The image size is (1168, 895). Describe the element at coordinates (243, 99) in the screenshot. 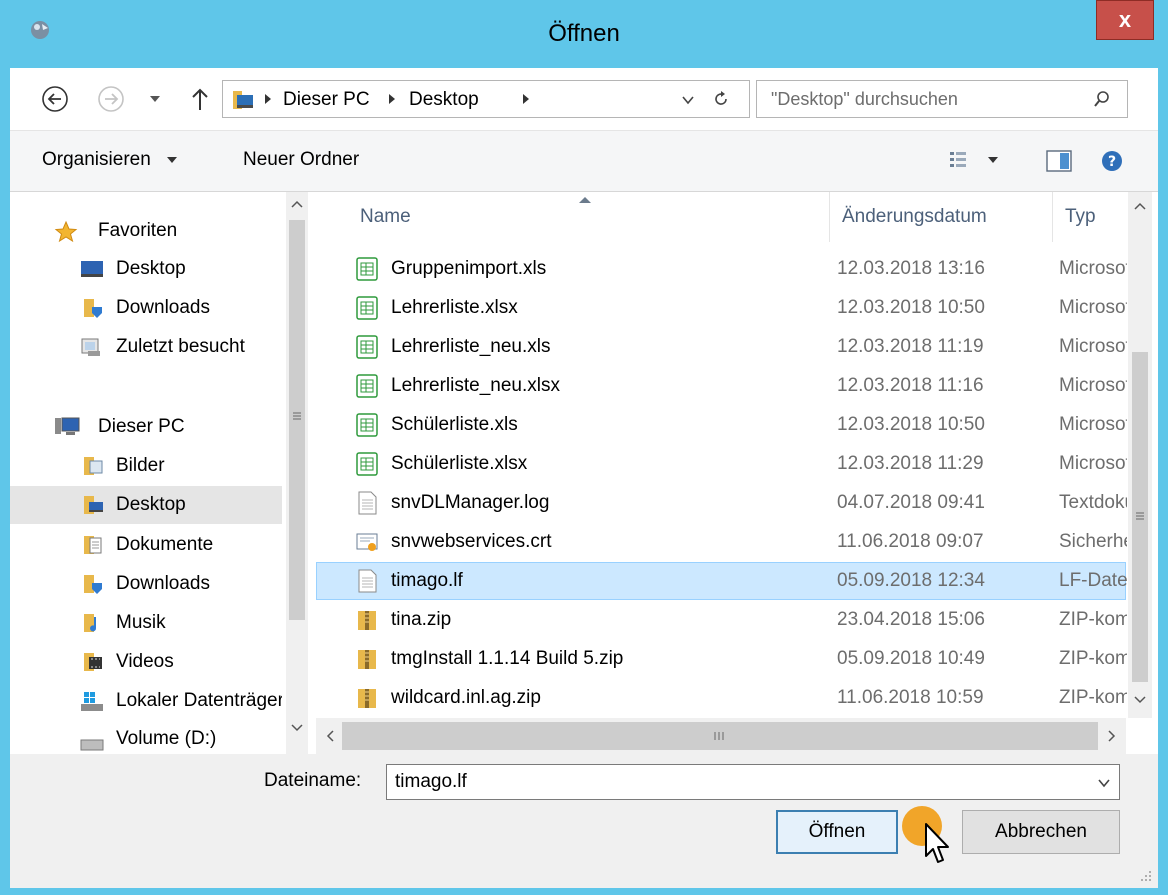

I see `desktop-location-icon` at that location.